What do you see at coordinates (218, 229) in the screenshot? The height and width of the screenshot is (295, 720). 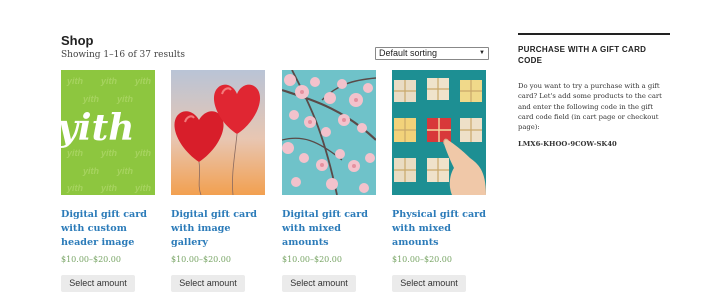 I see `product-title-link: Digital gift card with image gallery` at bounding box center [218, 229].